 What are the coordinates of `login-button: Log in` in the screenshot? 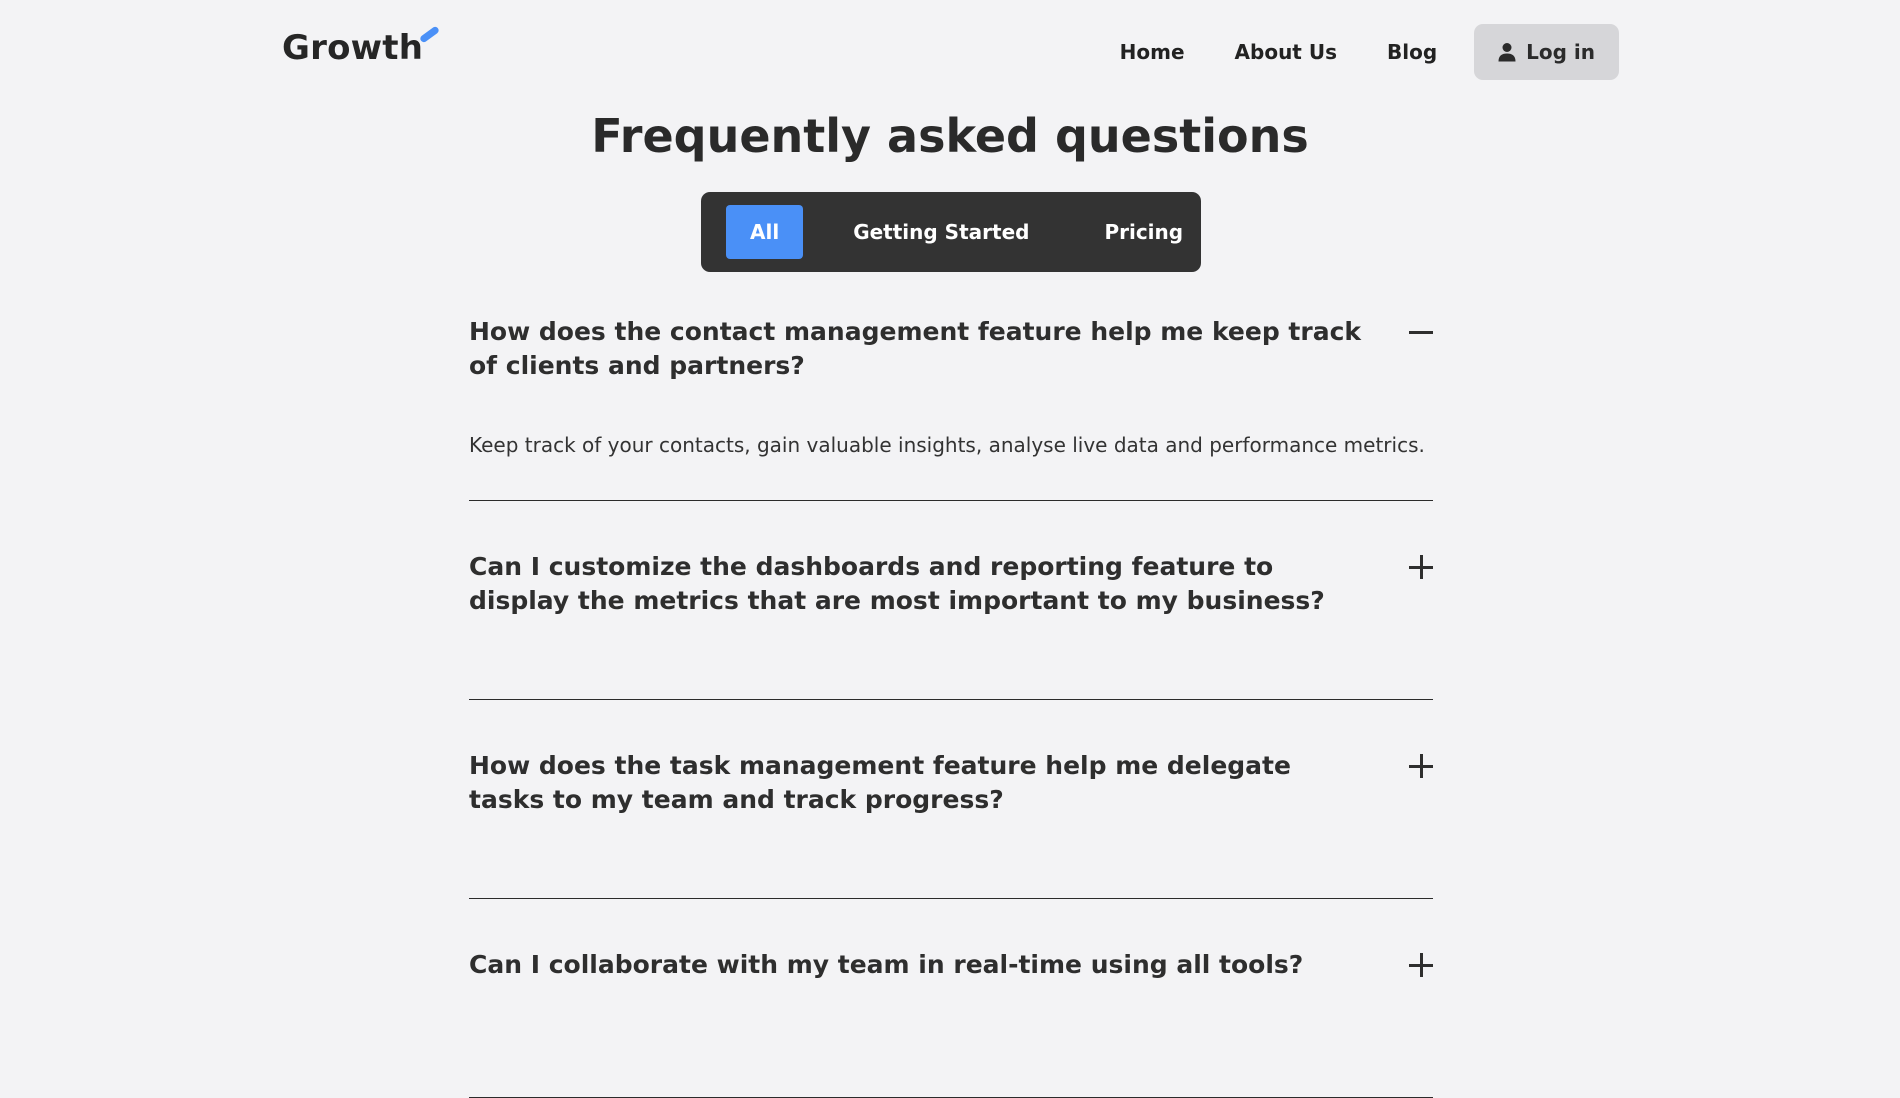 It's located at (1546, 52).